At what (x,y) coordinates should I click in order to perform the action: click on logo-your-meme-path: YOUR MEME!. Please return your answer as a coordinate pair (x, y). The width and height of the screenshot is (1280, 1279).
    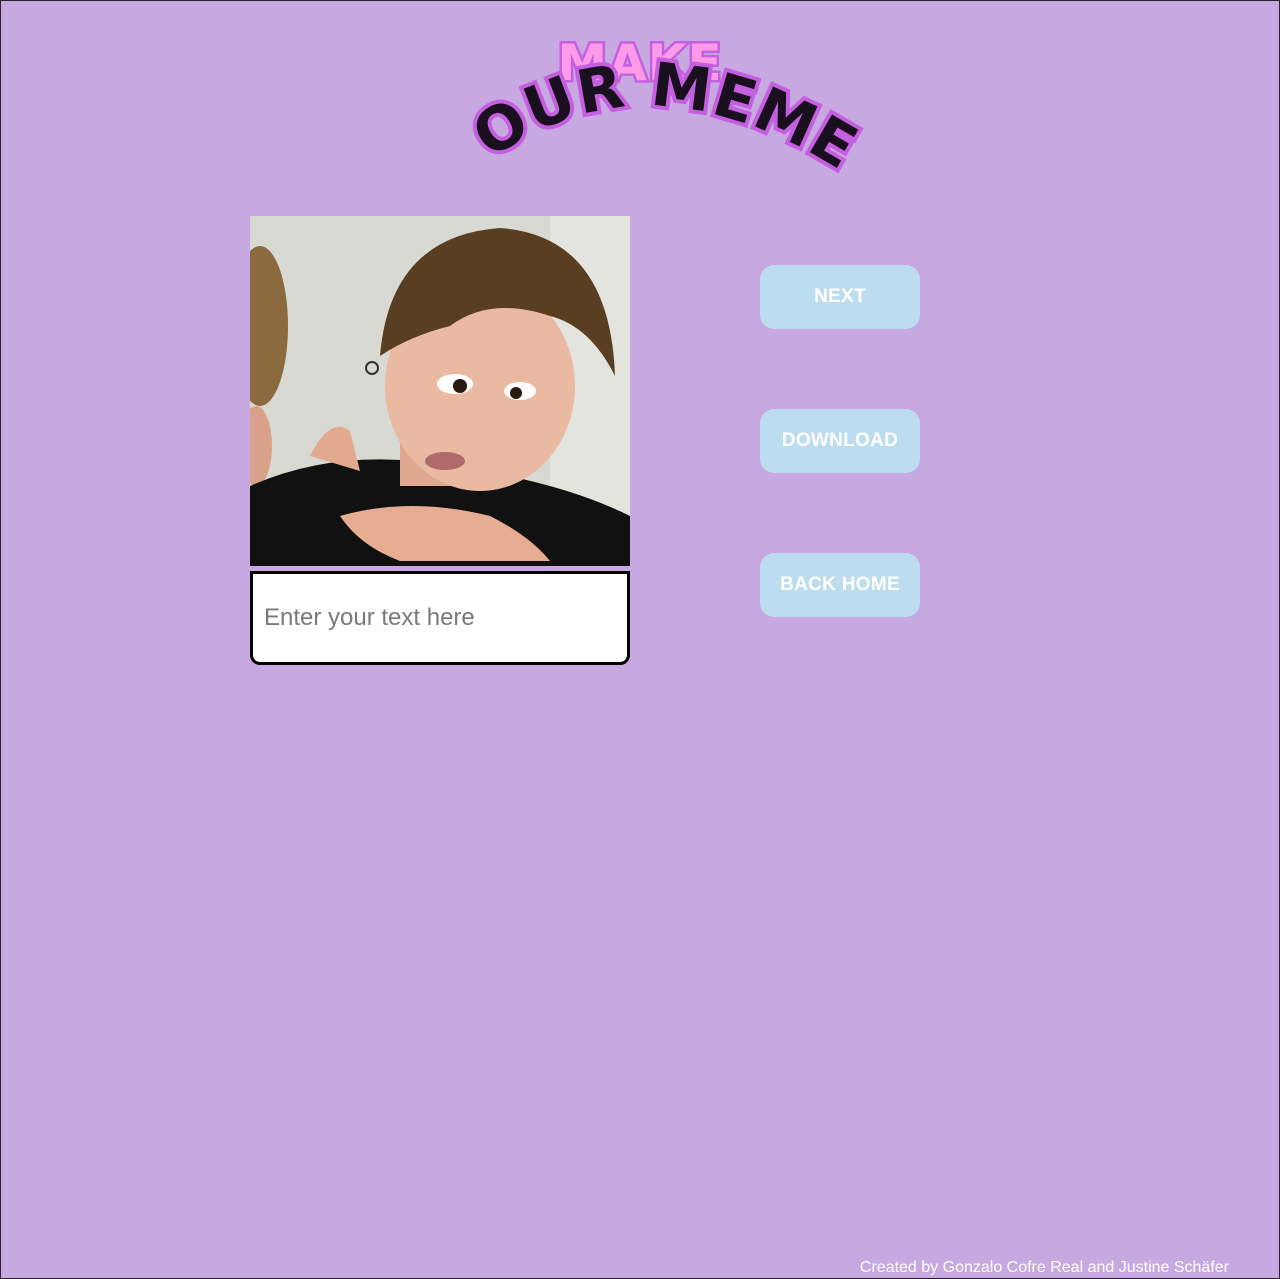
    Looking at the image, I should click on (638, 94).